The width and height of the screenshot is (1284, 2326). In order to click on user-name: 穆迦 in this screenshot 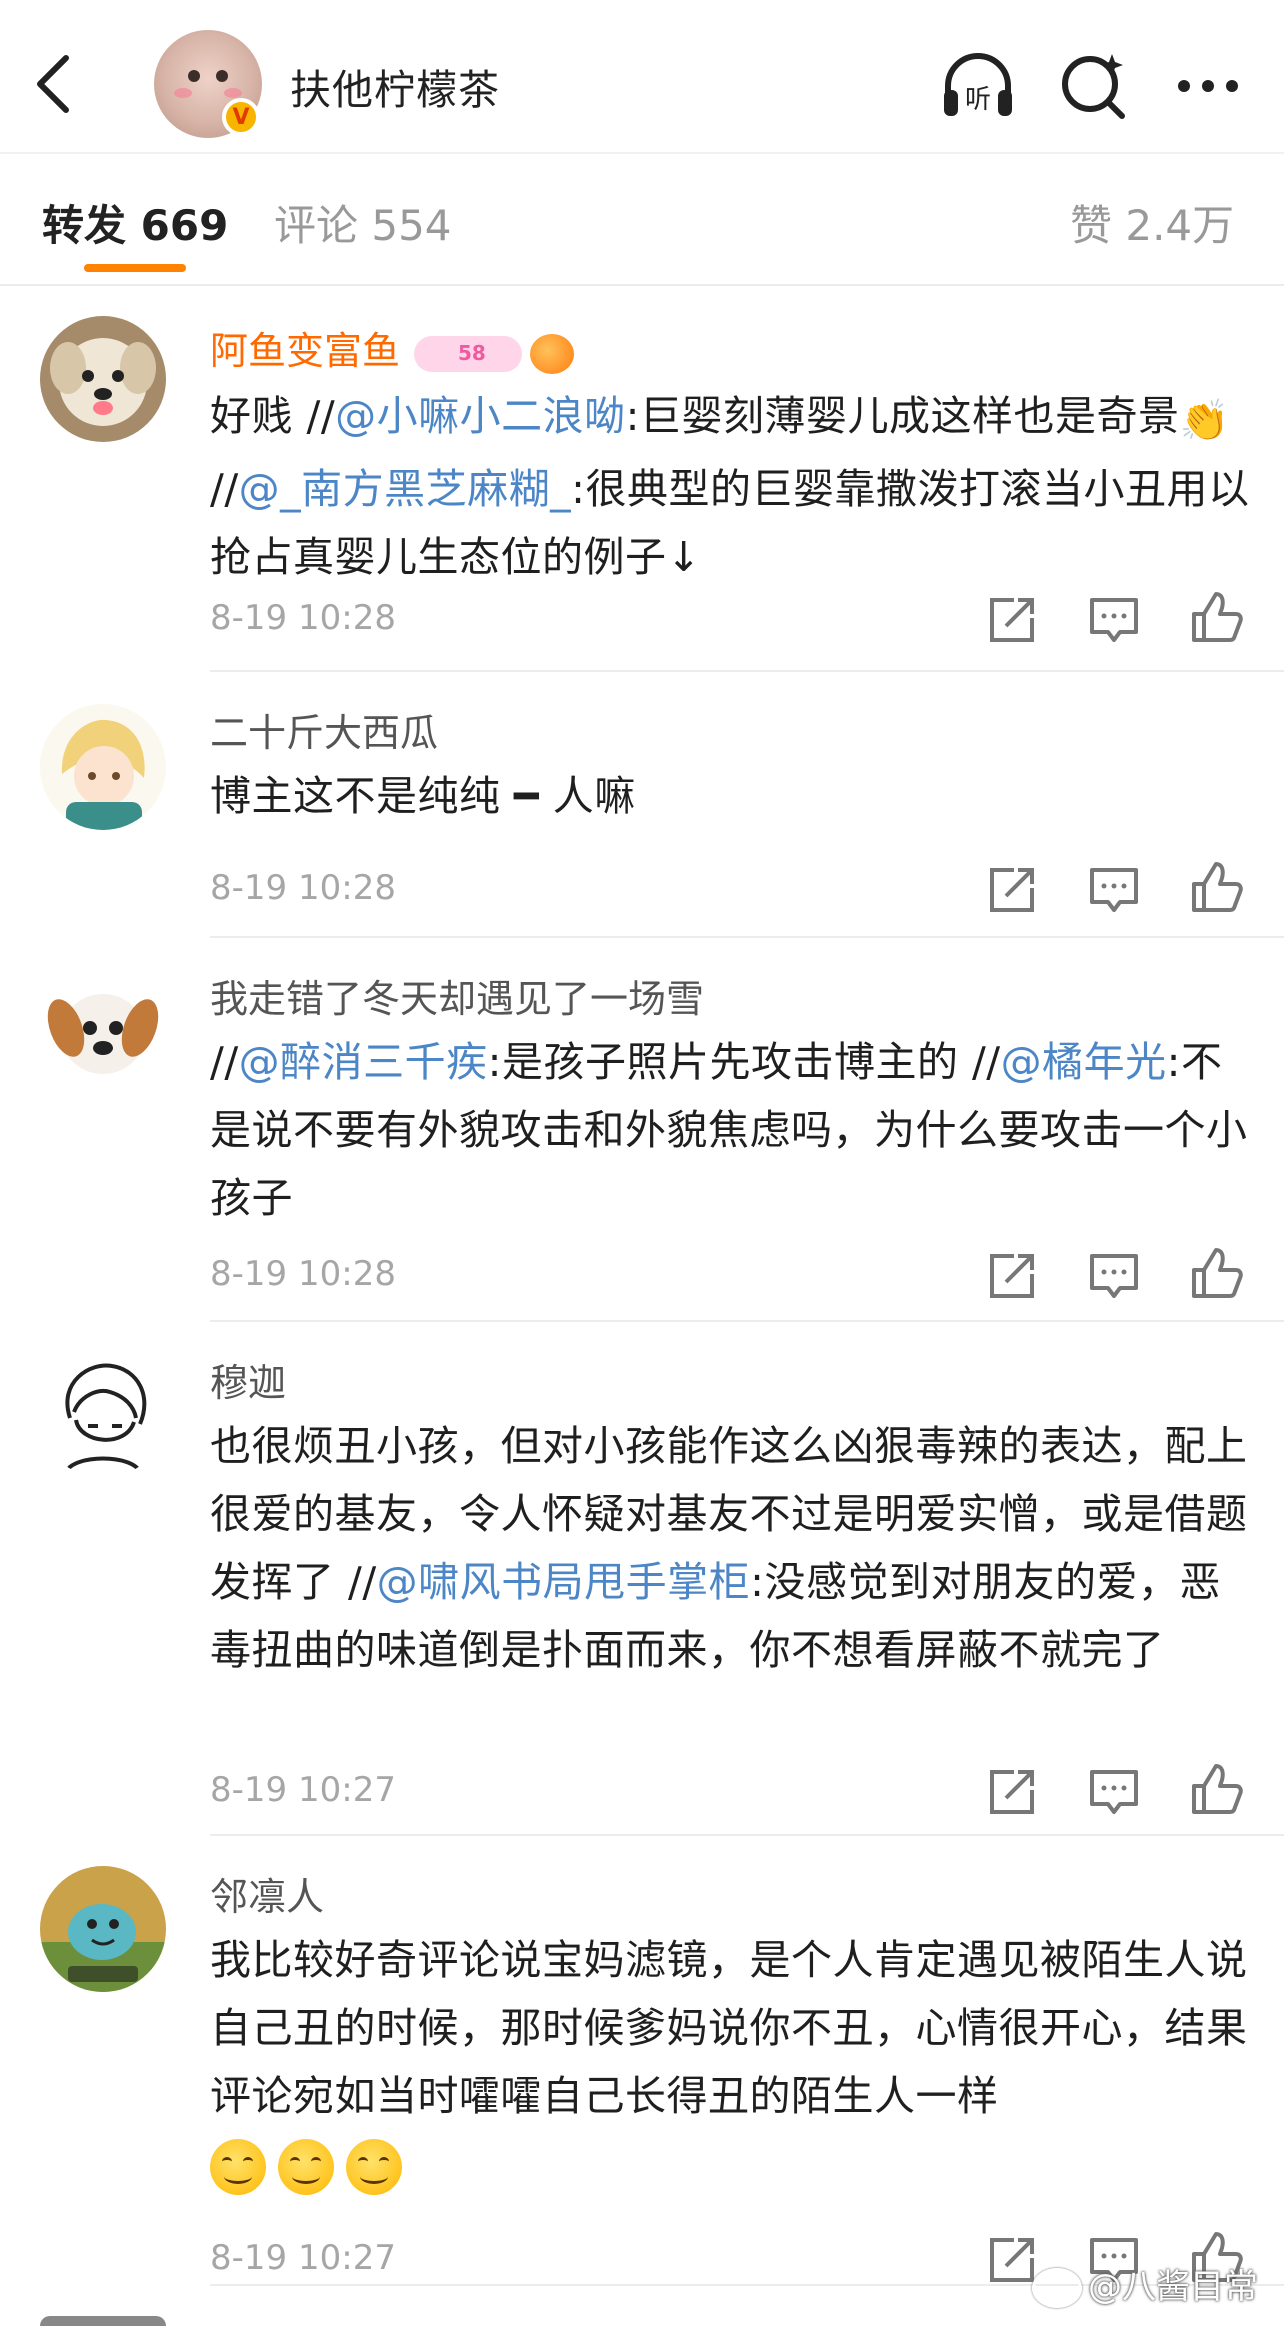, I will do `click(248, 1379)`.